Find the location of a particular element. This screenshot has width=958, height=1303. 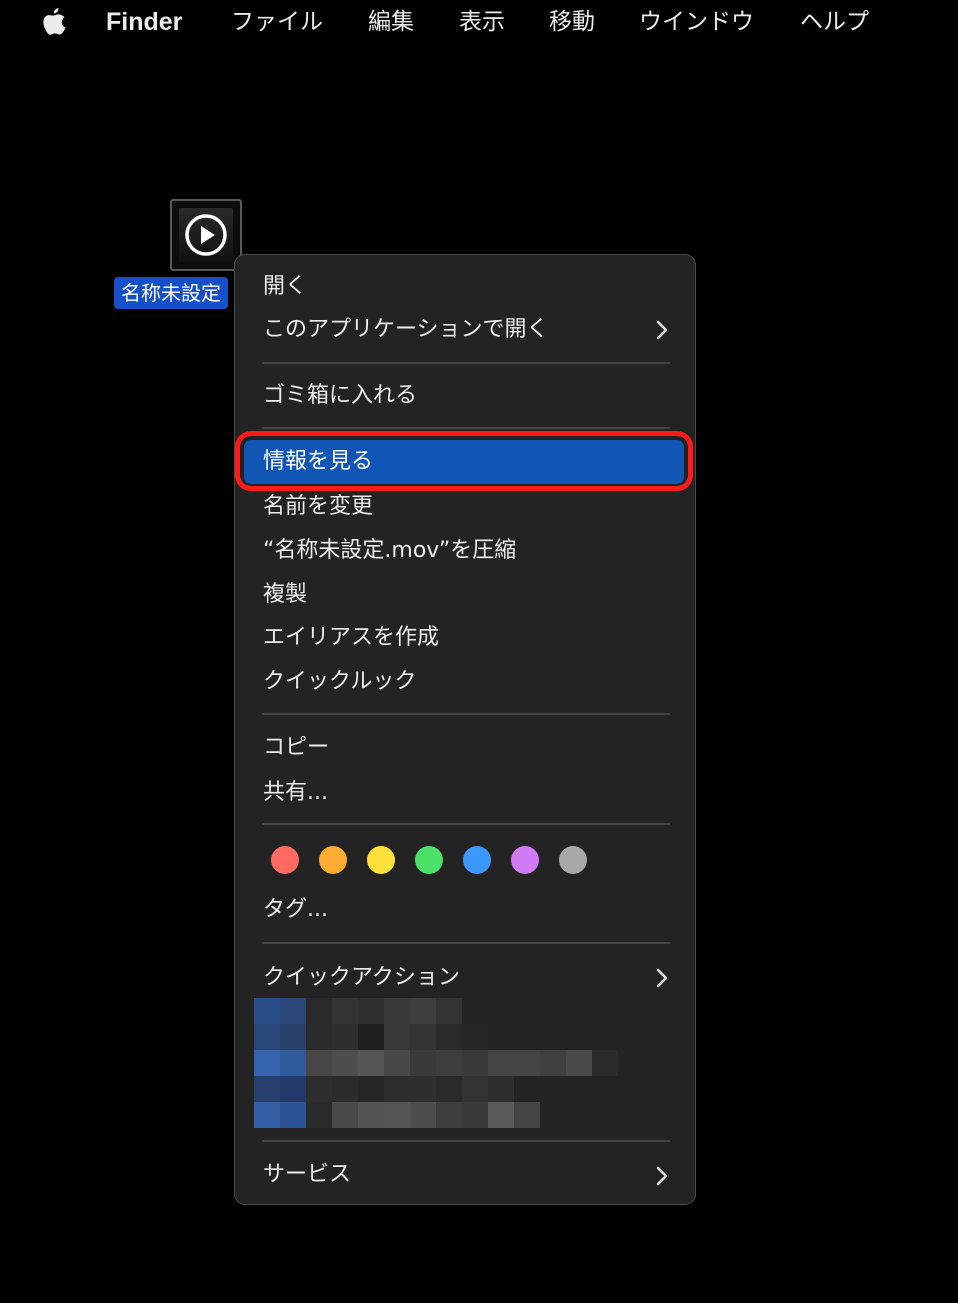

file-name-label: 名称未設定 is located at coordinates (171, 293).